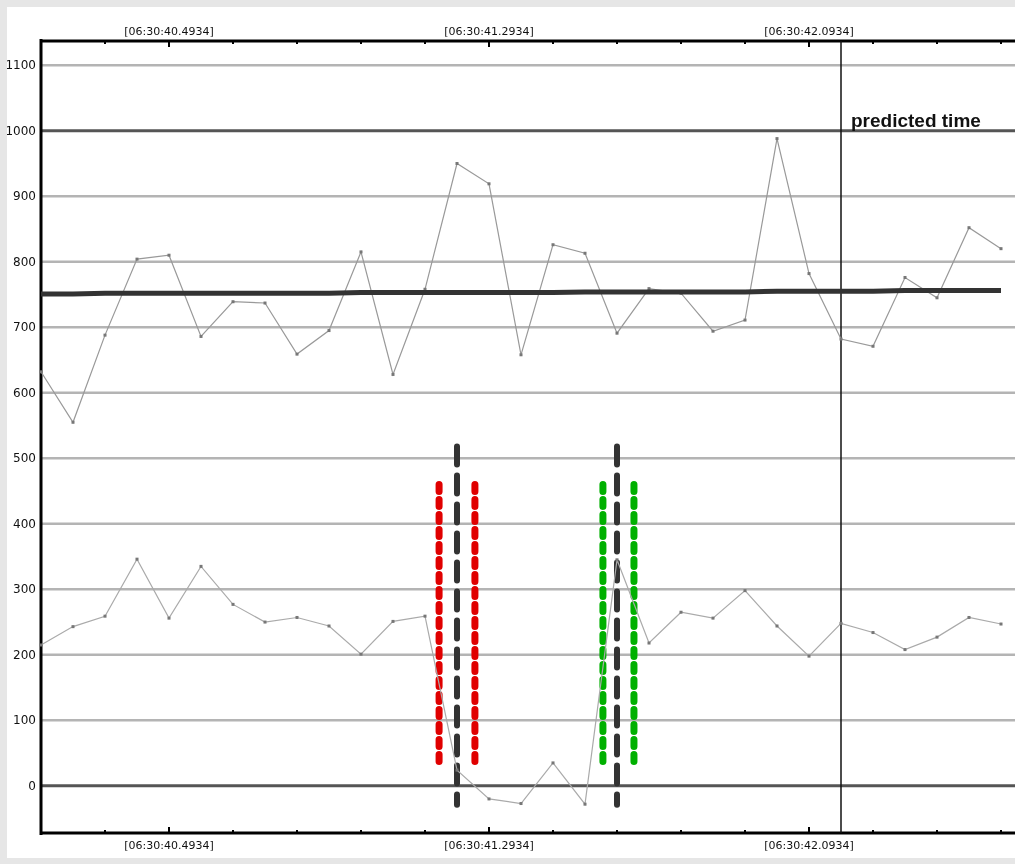 This screenshot has height=864, width=1015. I want to click on y-axis-label: 200, so click(24, 654).